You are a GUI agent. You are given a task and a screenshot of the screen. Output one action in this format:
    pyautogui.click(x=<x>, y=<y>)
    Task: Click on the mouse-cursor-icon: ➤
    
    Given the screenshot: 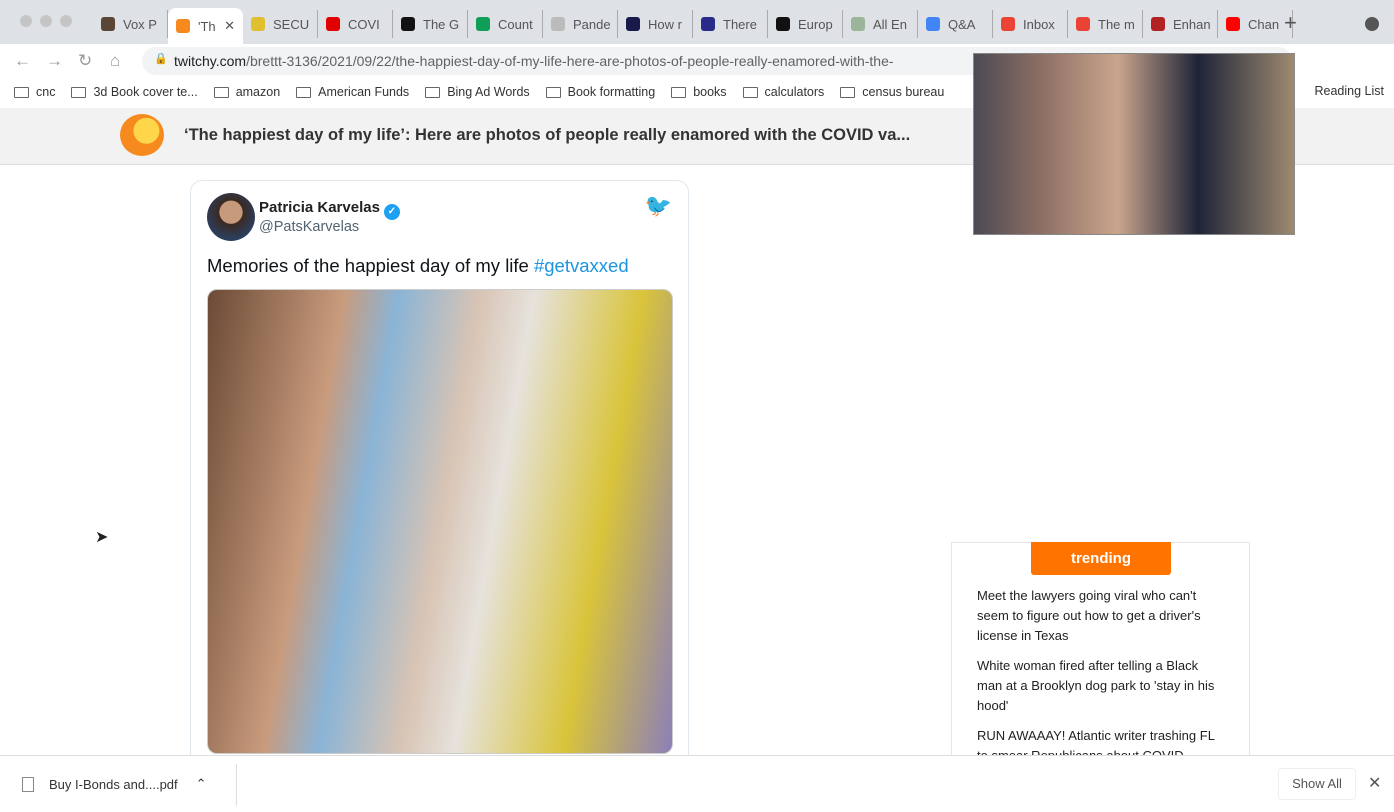 What is the action you would take?
    pyautogui.click(x=102, y=537)
    